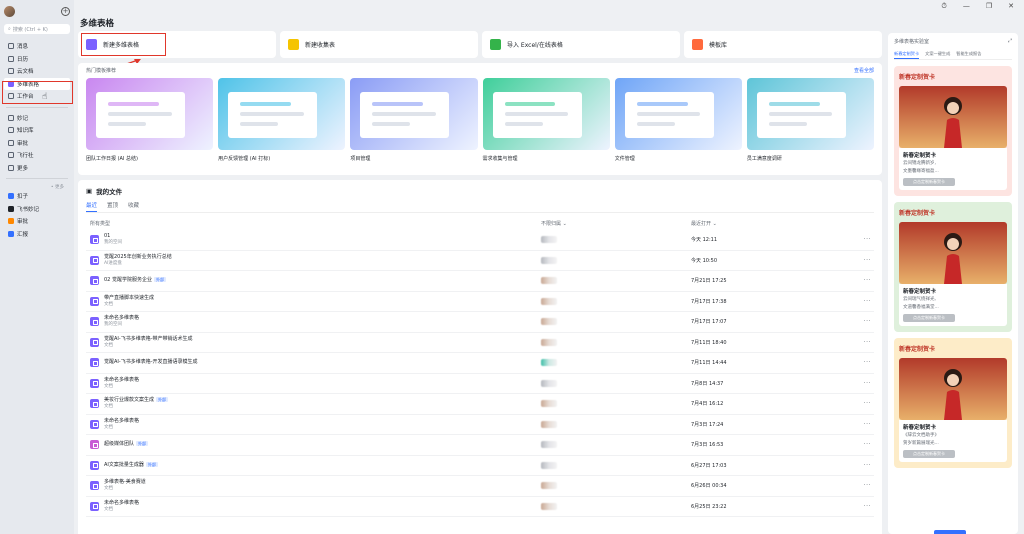  I want to click on lab-tab-0: 新春定制贺卡, so click(907, 55).